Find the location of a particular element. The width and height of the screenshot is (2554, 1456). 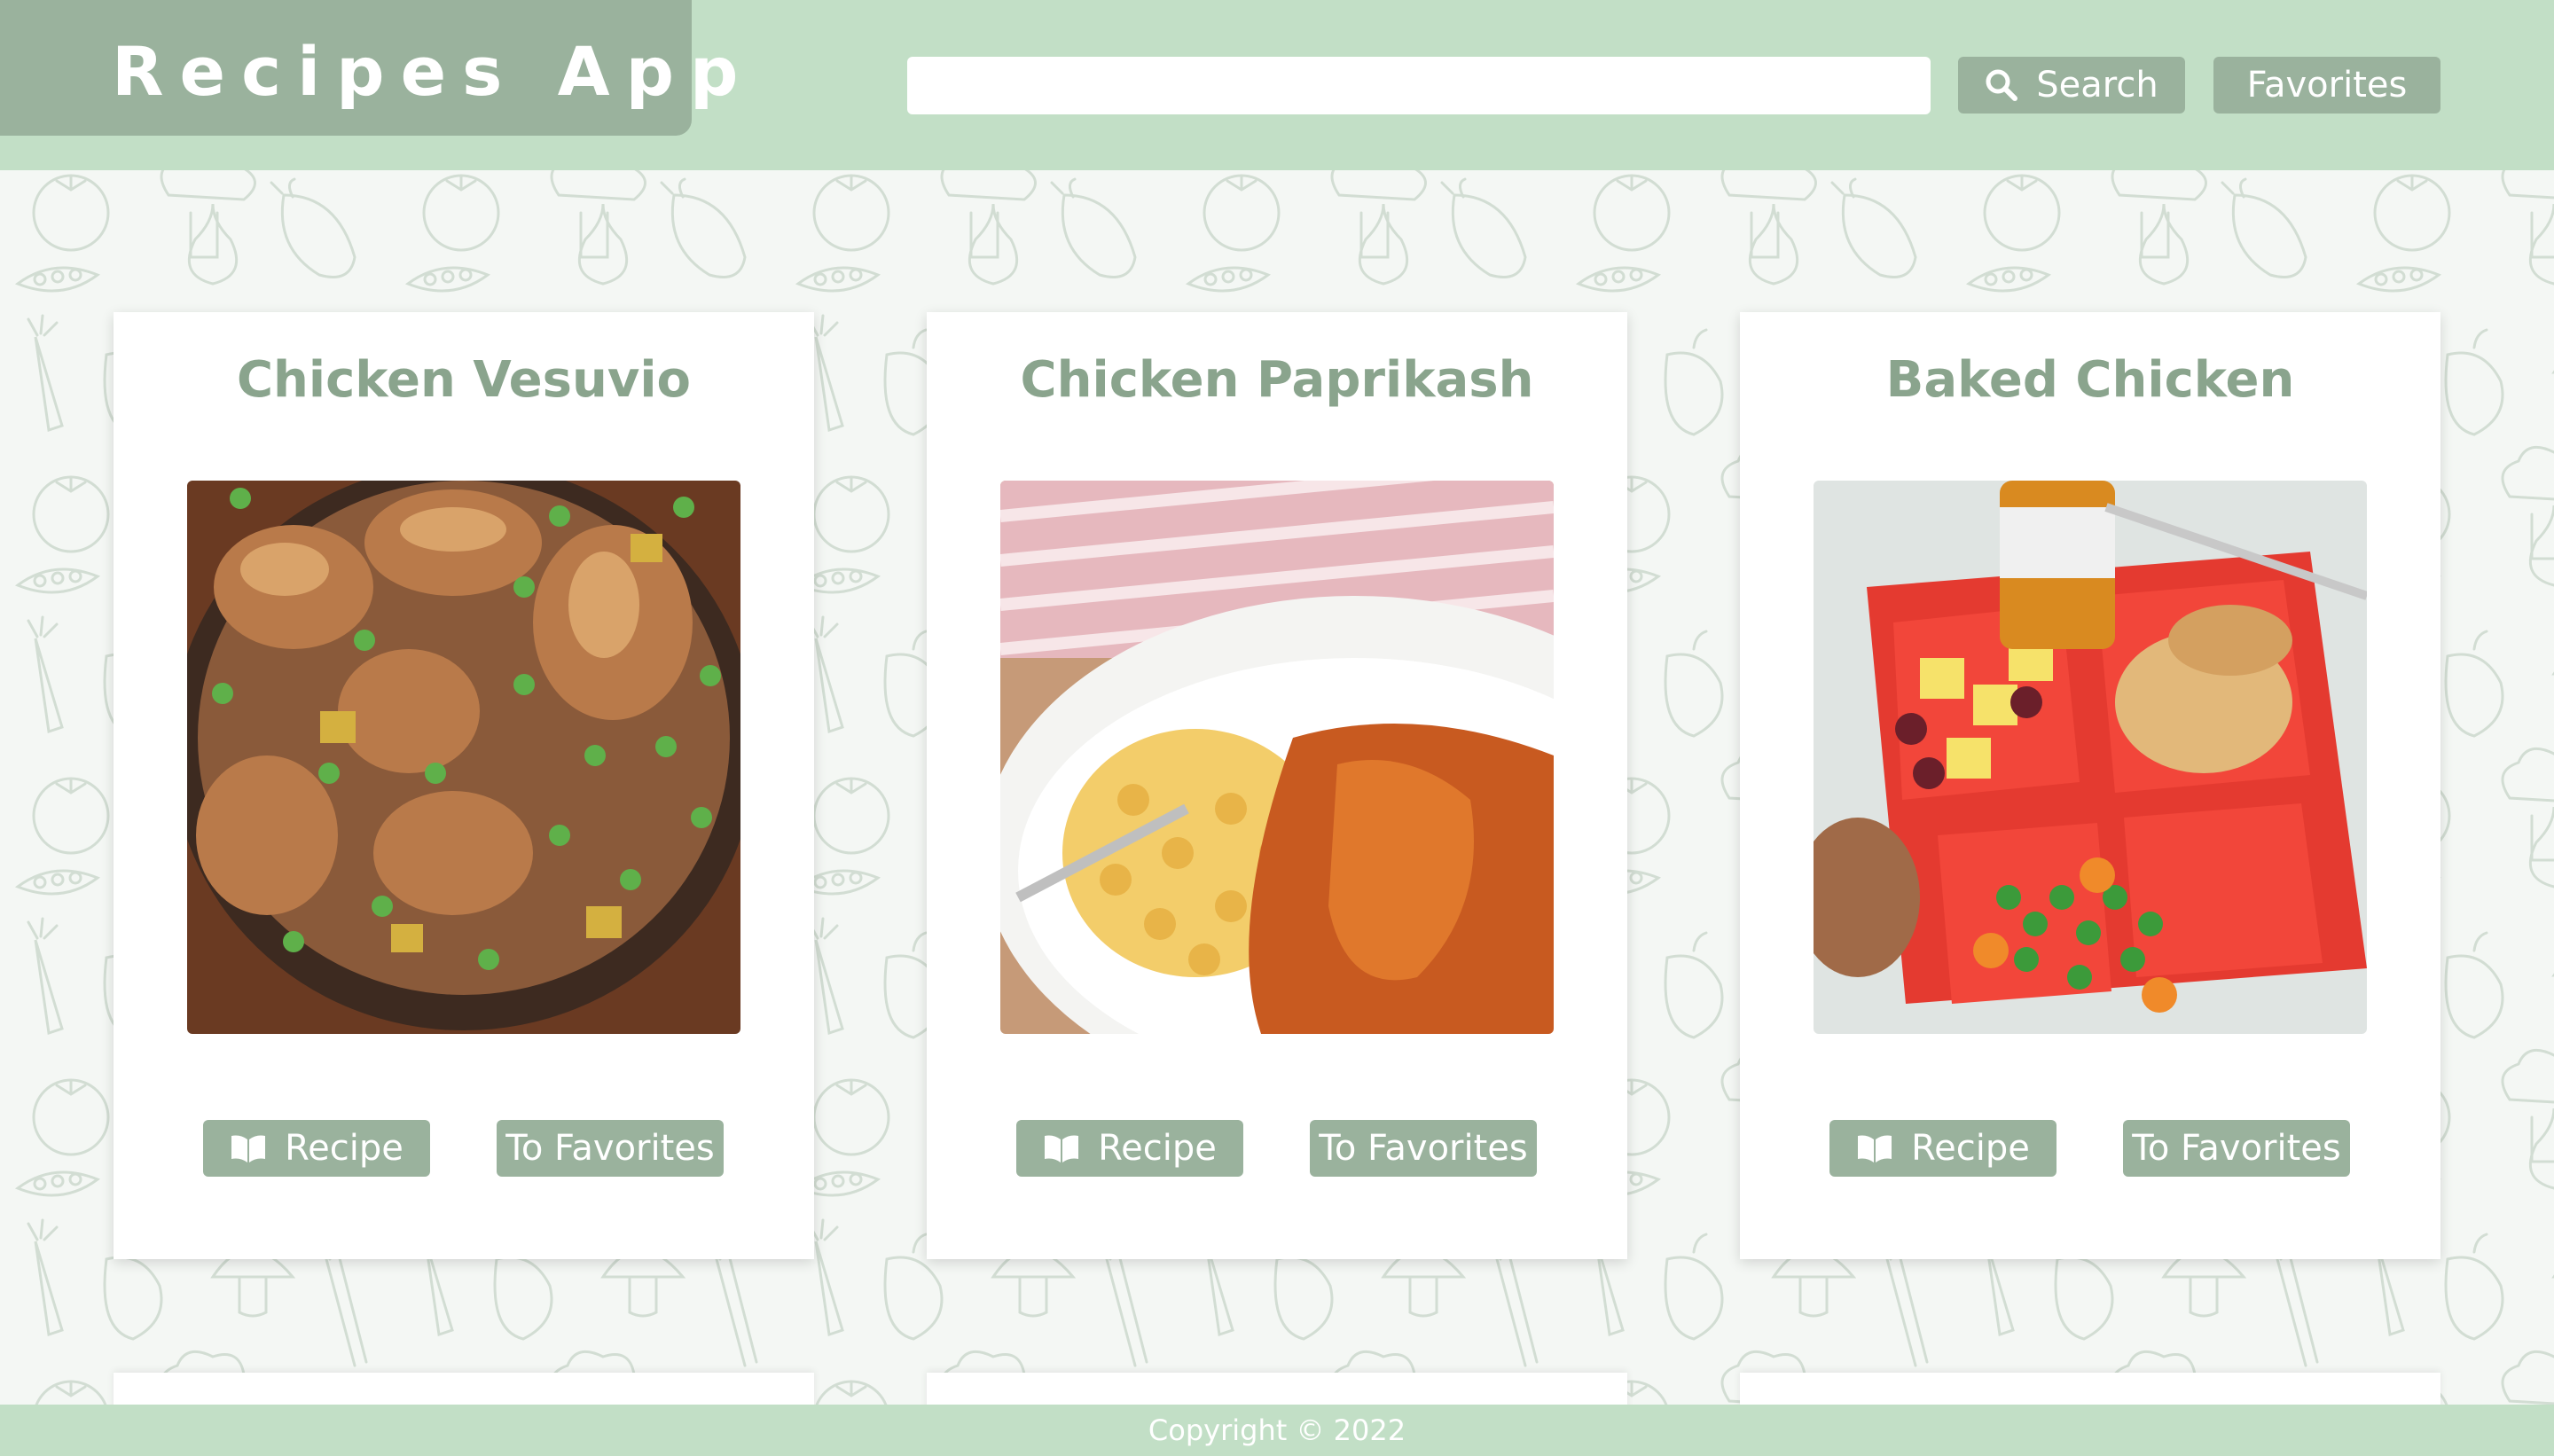

recipe-title: Chicken Paprikash is located at coordinates (1277, 380).